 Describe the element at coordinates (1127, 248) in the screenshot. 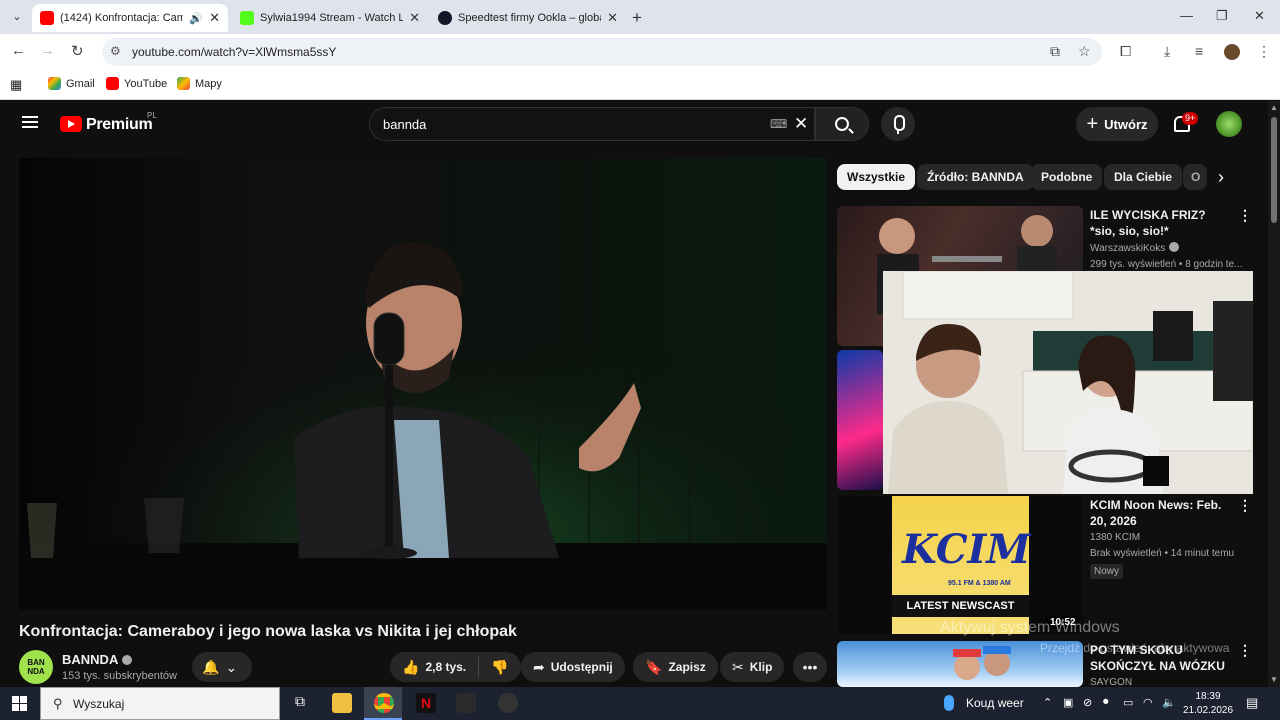

I see `recommendation-channel-text: WarszawskiKoks` at that location.